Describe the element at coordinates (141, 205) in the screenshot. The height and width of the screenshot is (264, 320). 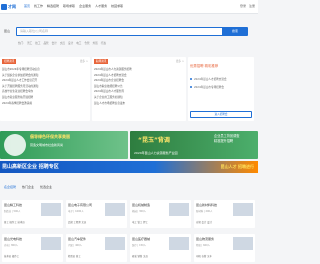
I see `company-name: 昆山机械制造` at that location.